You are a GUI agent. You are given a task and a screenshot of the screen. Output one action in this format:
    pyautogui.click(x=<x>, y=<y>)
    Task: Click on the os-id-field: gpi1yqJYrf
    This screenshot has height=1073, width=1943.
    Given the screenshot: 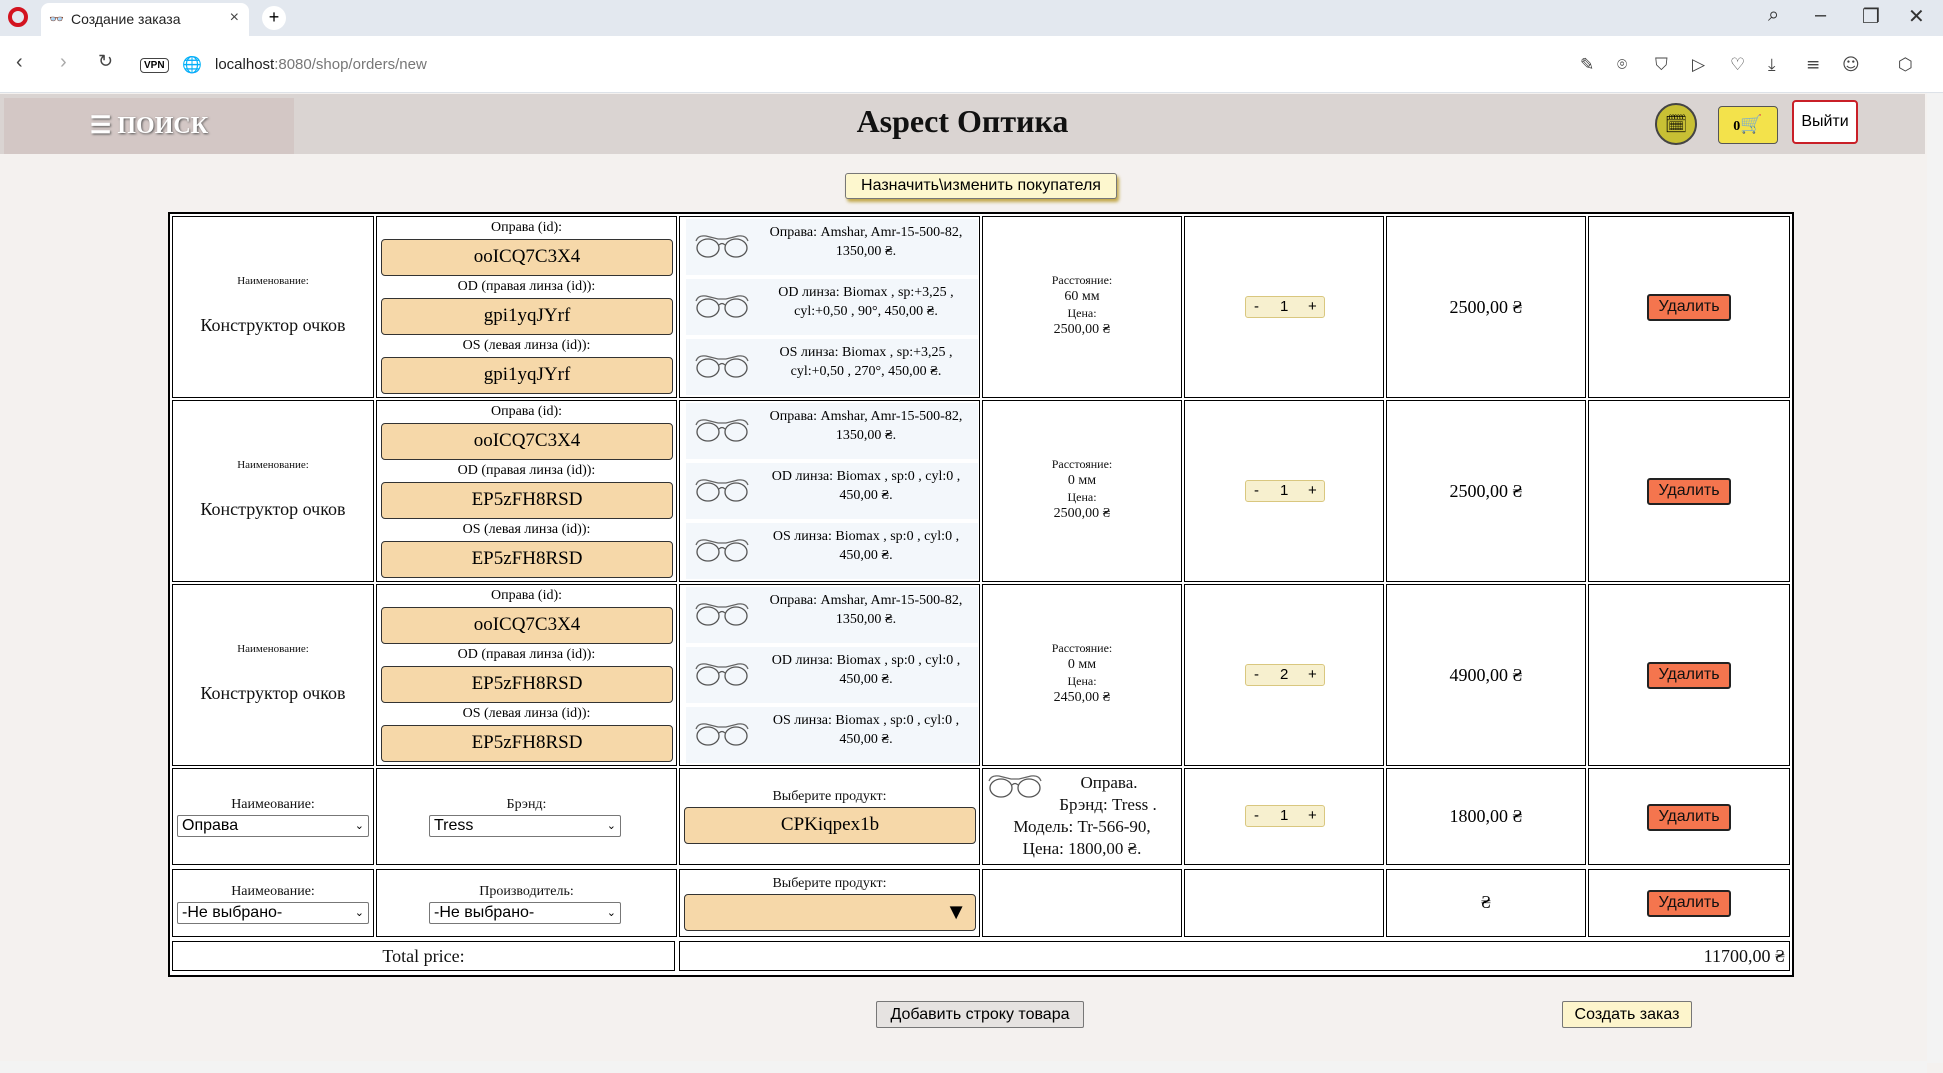 What is the action you would take?
    pyautogui.click(x=527, y=375)
    